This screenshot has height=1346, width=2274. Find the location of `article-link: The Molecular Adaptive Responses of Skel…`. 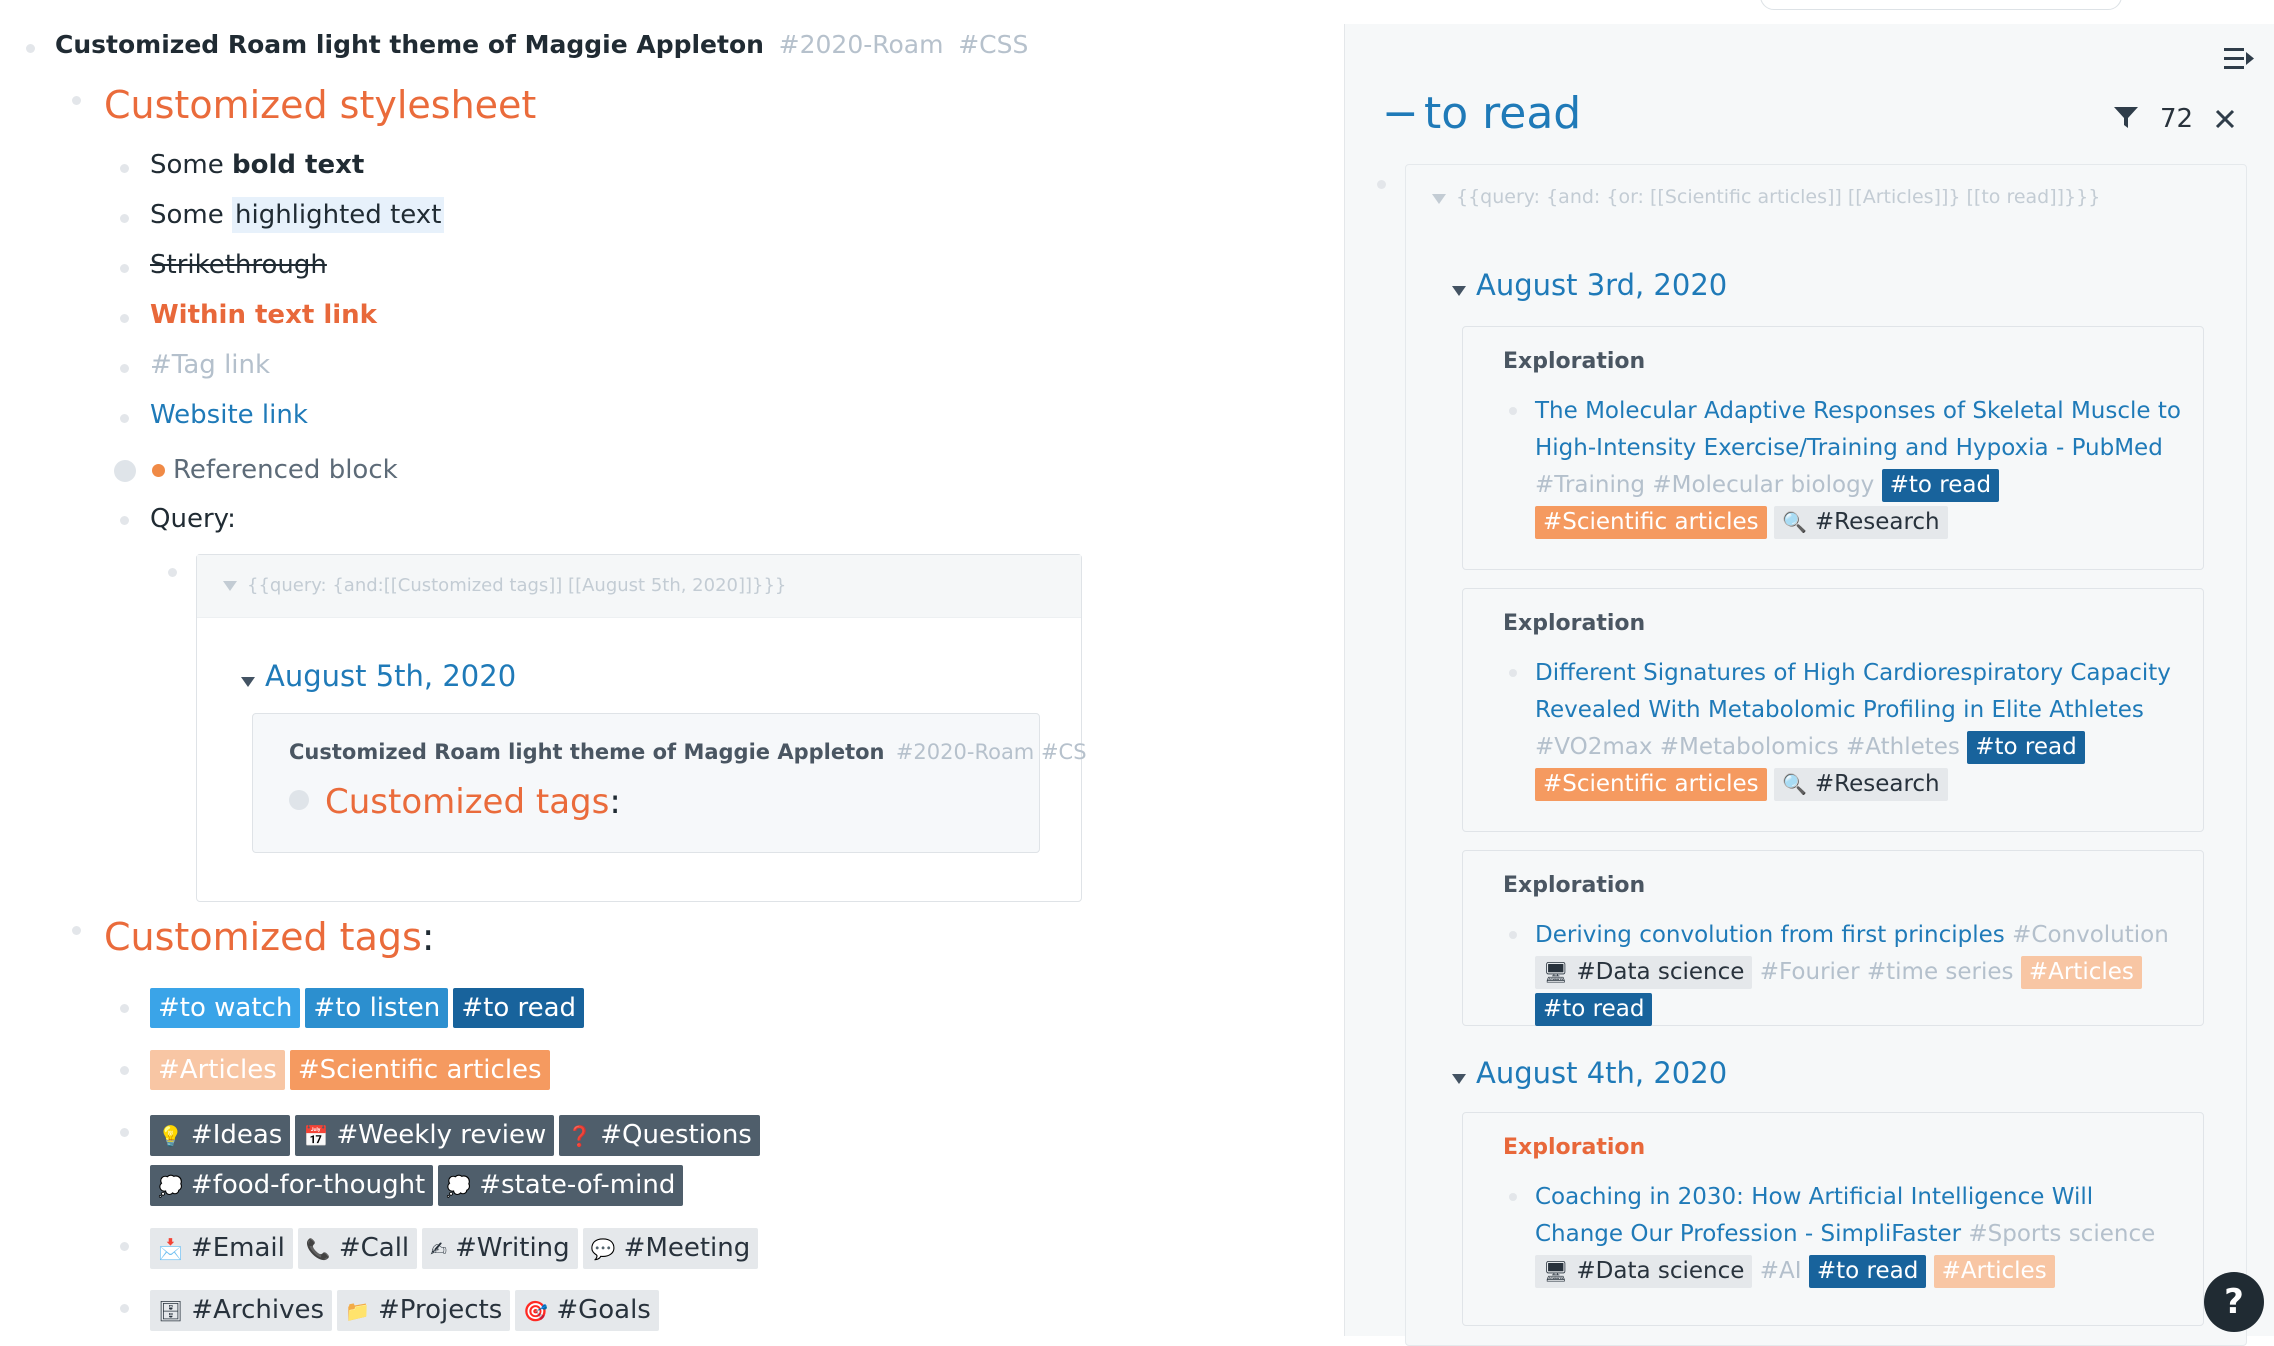

article-link: The Molecular Adaptive Responses of Skel… is located at coordinates (1858, 429).